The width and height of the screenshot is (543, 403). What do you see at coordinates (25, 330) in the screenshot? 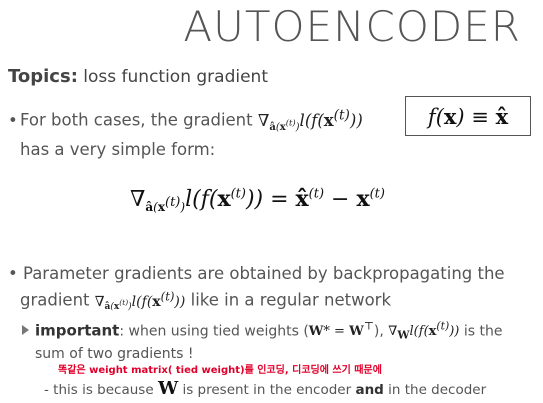
I see `triangle-bullet-icon` at bounding box center [25, 330].